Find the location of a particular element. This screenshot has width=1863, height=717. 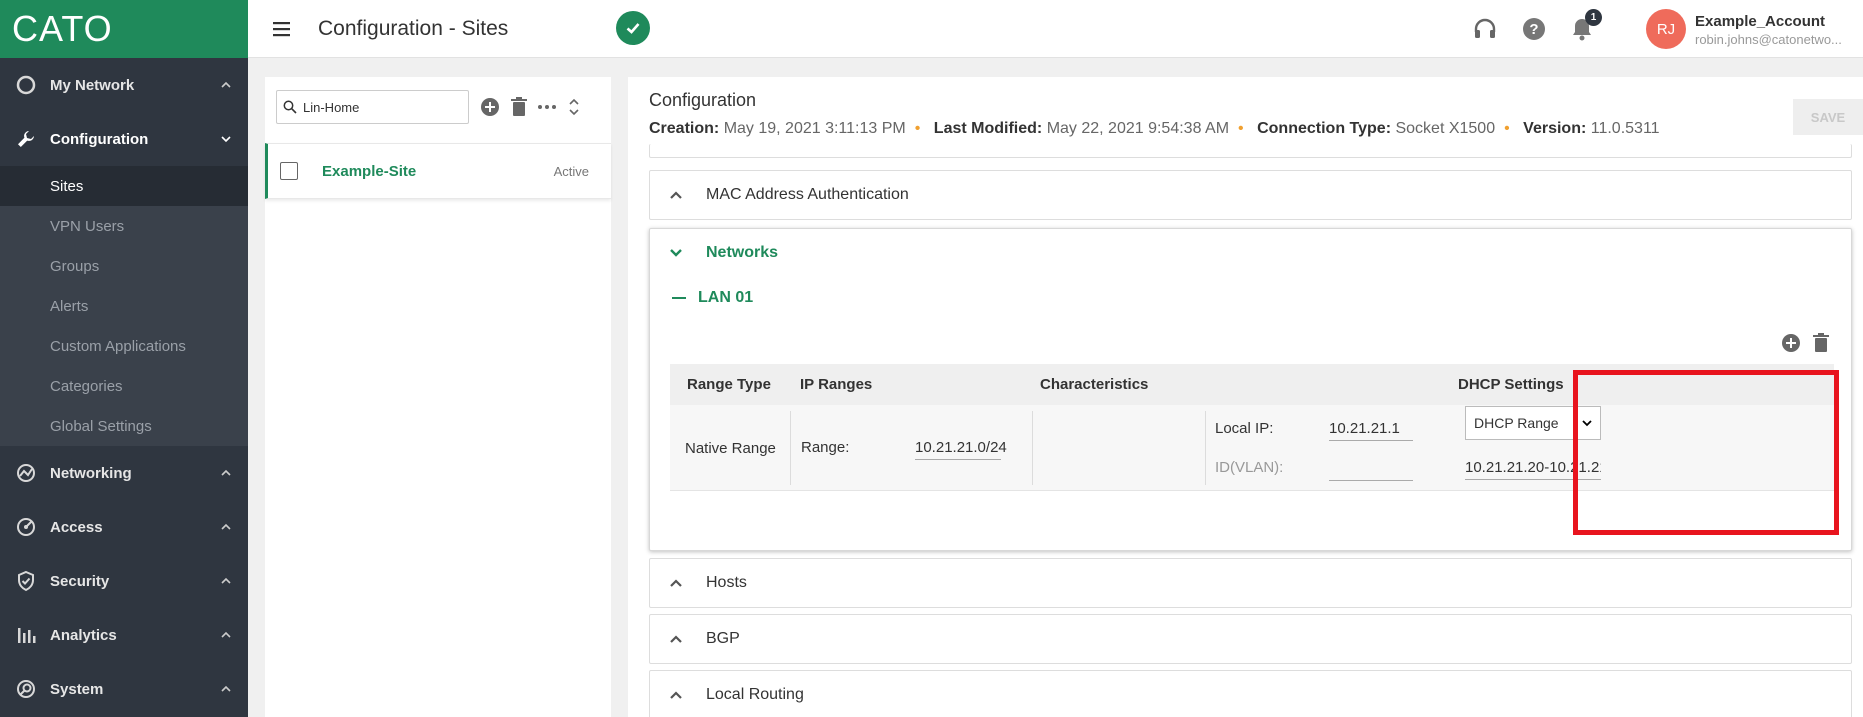

circle-icon is located at coordinates (26, 85).